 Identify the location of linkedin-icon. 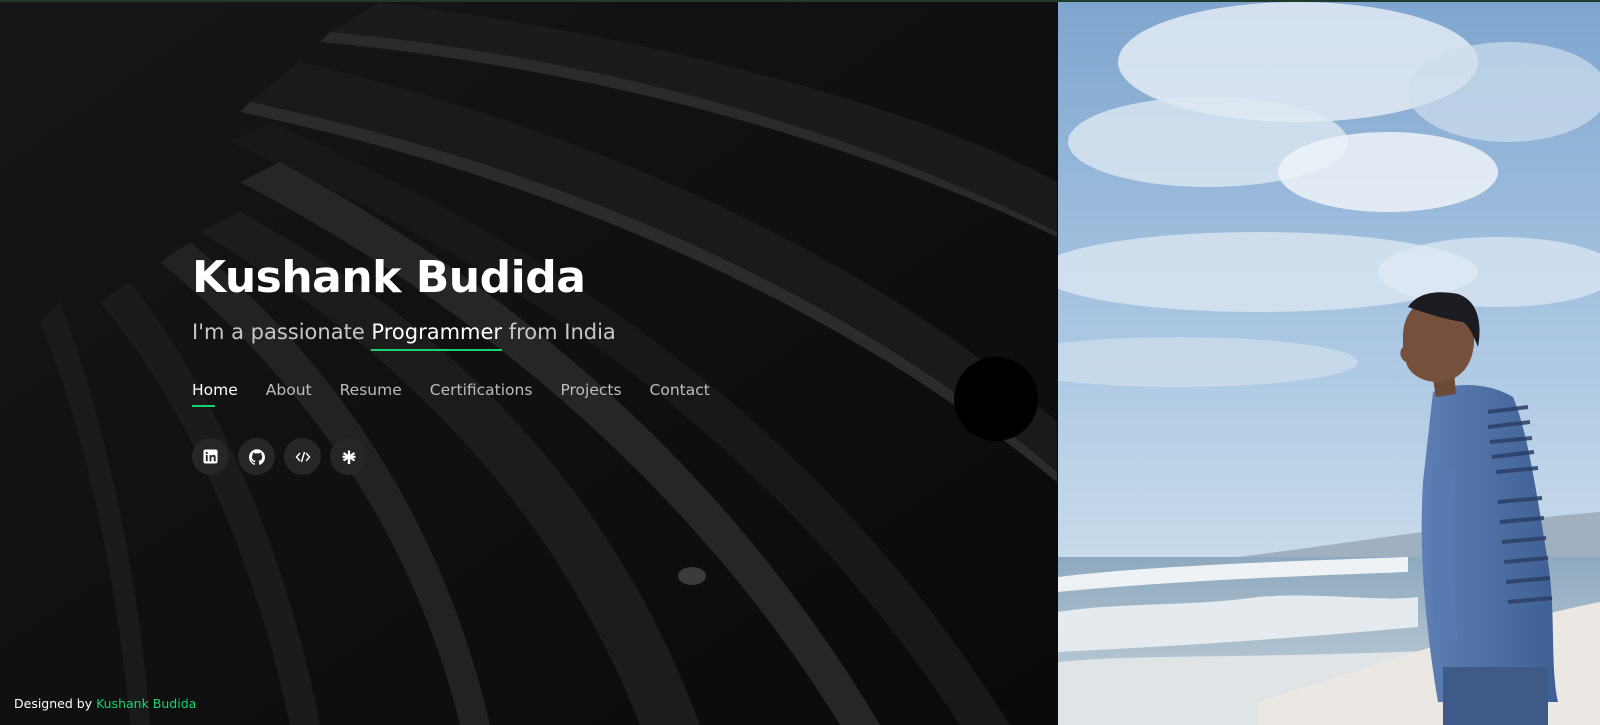
(210, 456).